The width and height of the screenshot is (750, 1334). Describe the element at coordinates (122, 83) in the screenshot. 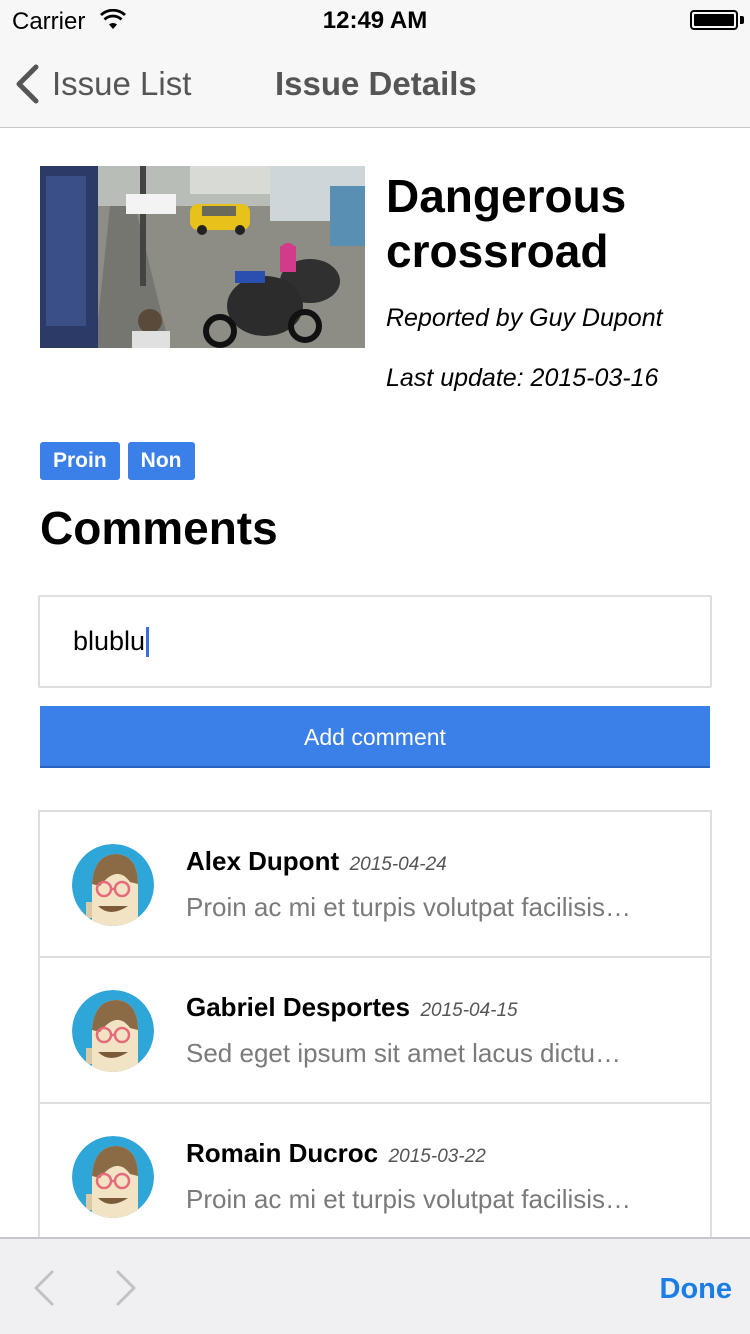

I see `back-button-label: Issue List` at that location.